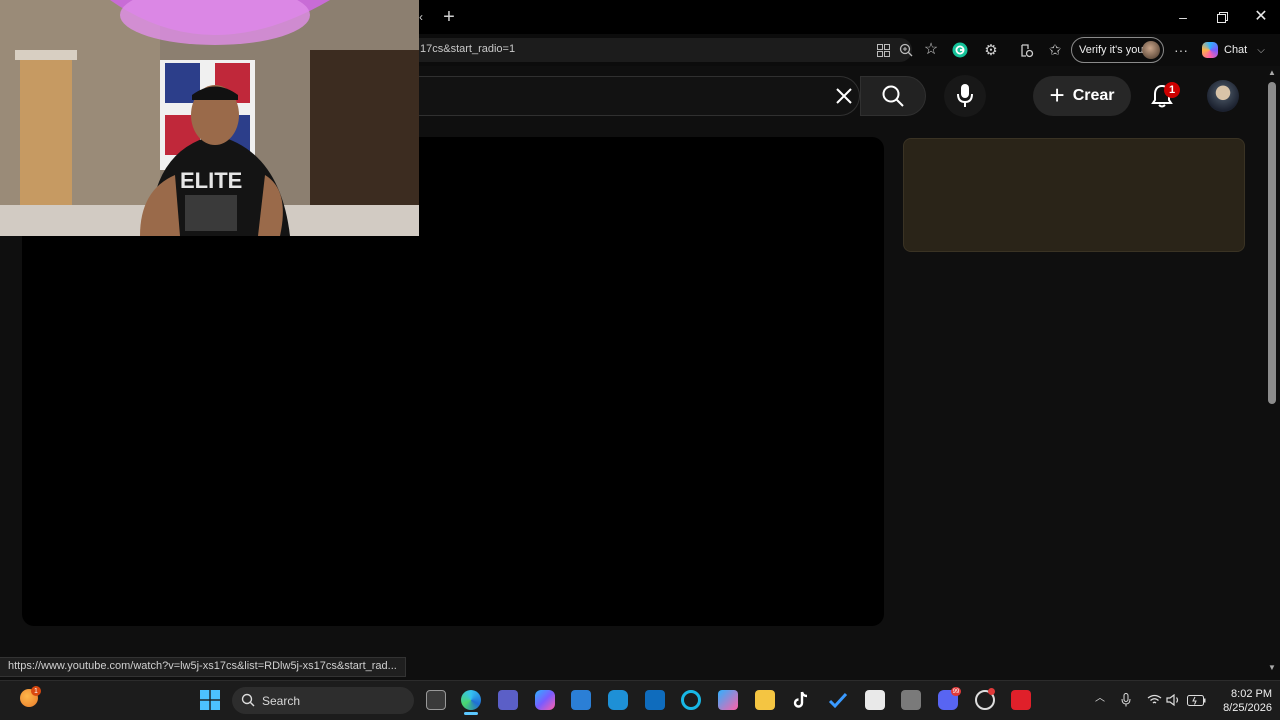 This screenshot has height=720, width=1280. I want to click on active-app-indicator, so click(471, 713).